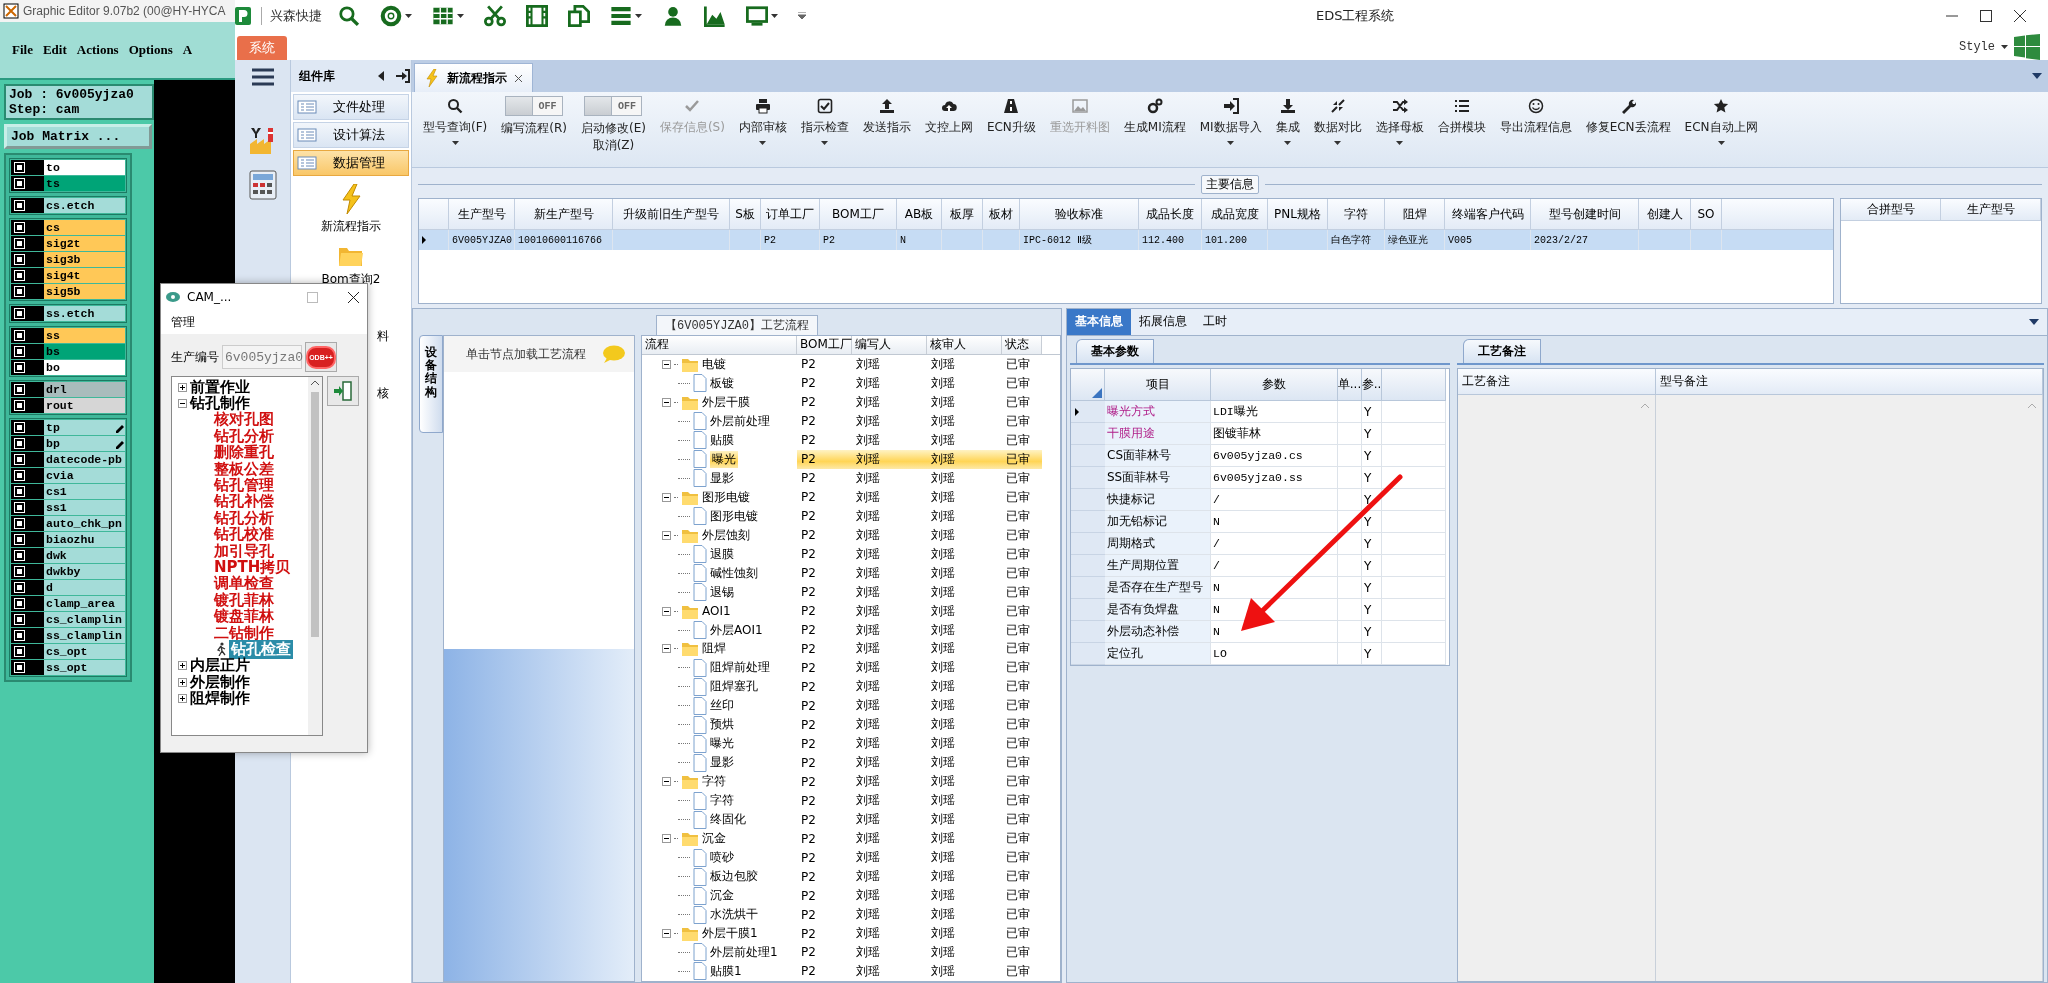 The height and width of the screenshot is (983, 2048). What do you see at coordinates (1298, 214) in the screenshot?
I see `column-header: PNL规格` at bounding box center [1298, 214].